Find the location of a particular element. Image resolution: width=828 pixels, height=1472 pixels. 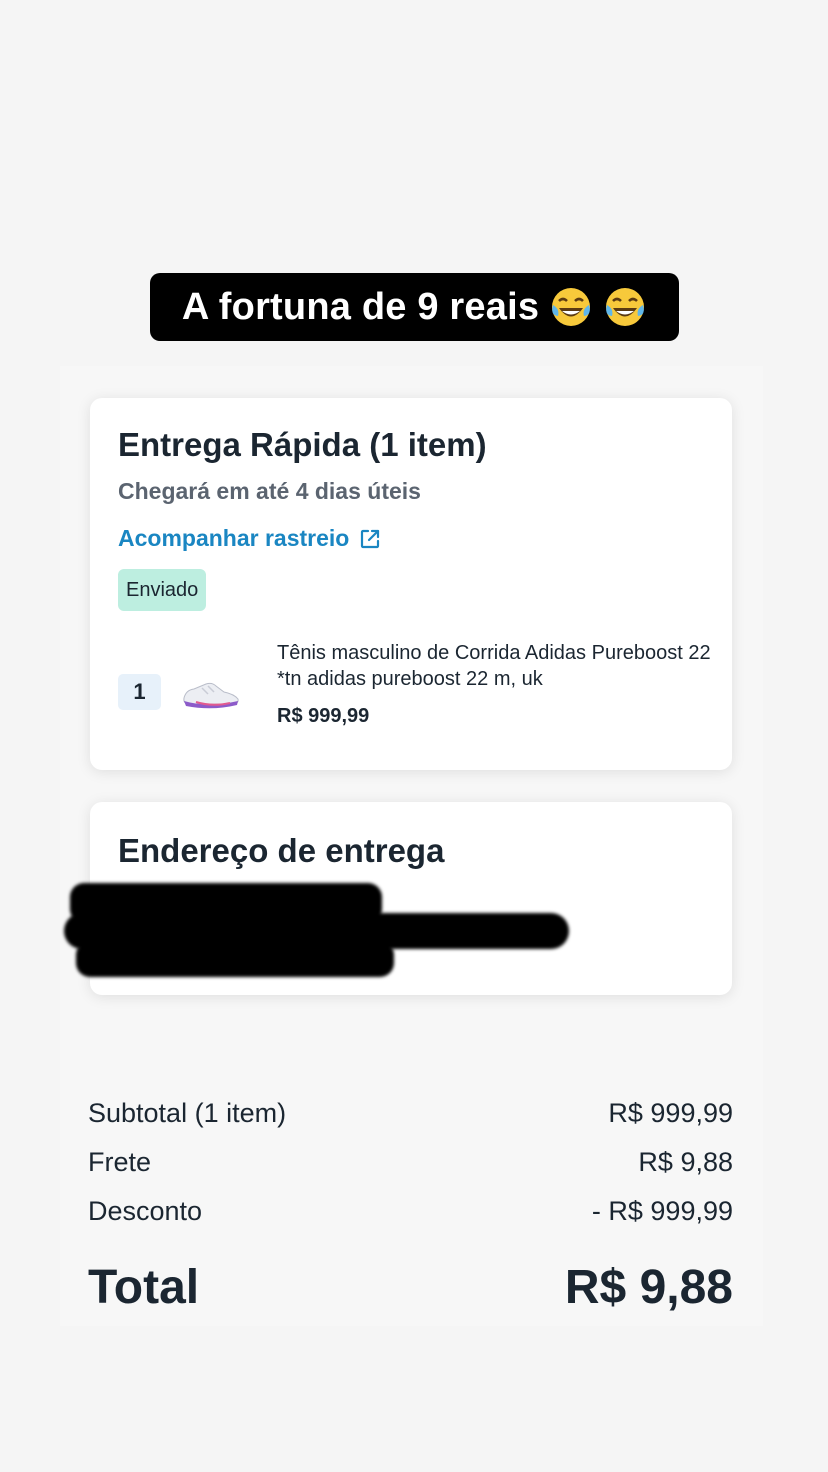

product-price: R$ 999,99 is located at coordinates (323, 716).